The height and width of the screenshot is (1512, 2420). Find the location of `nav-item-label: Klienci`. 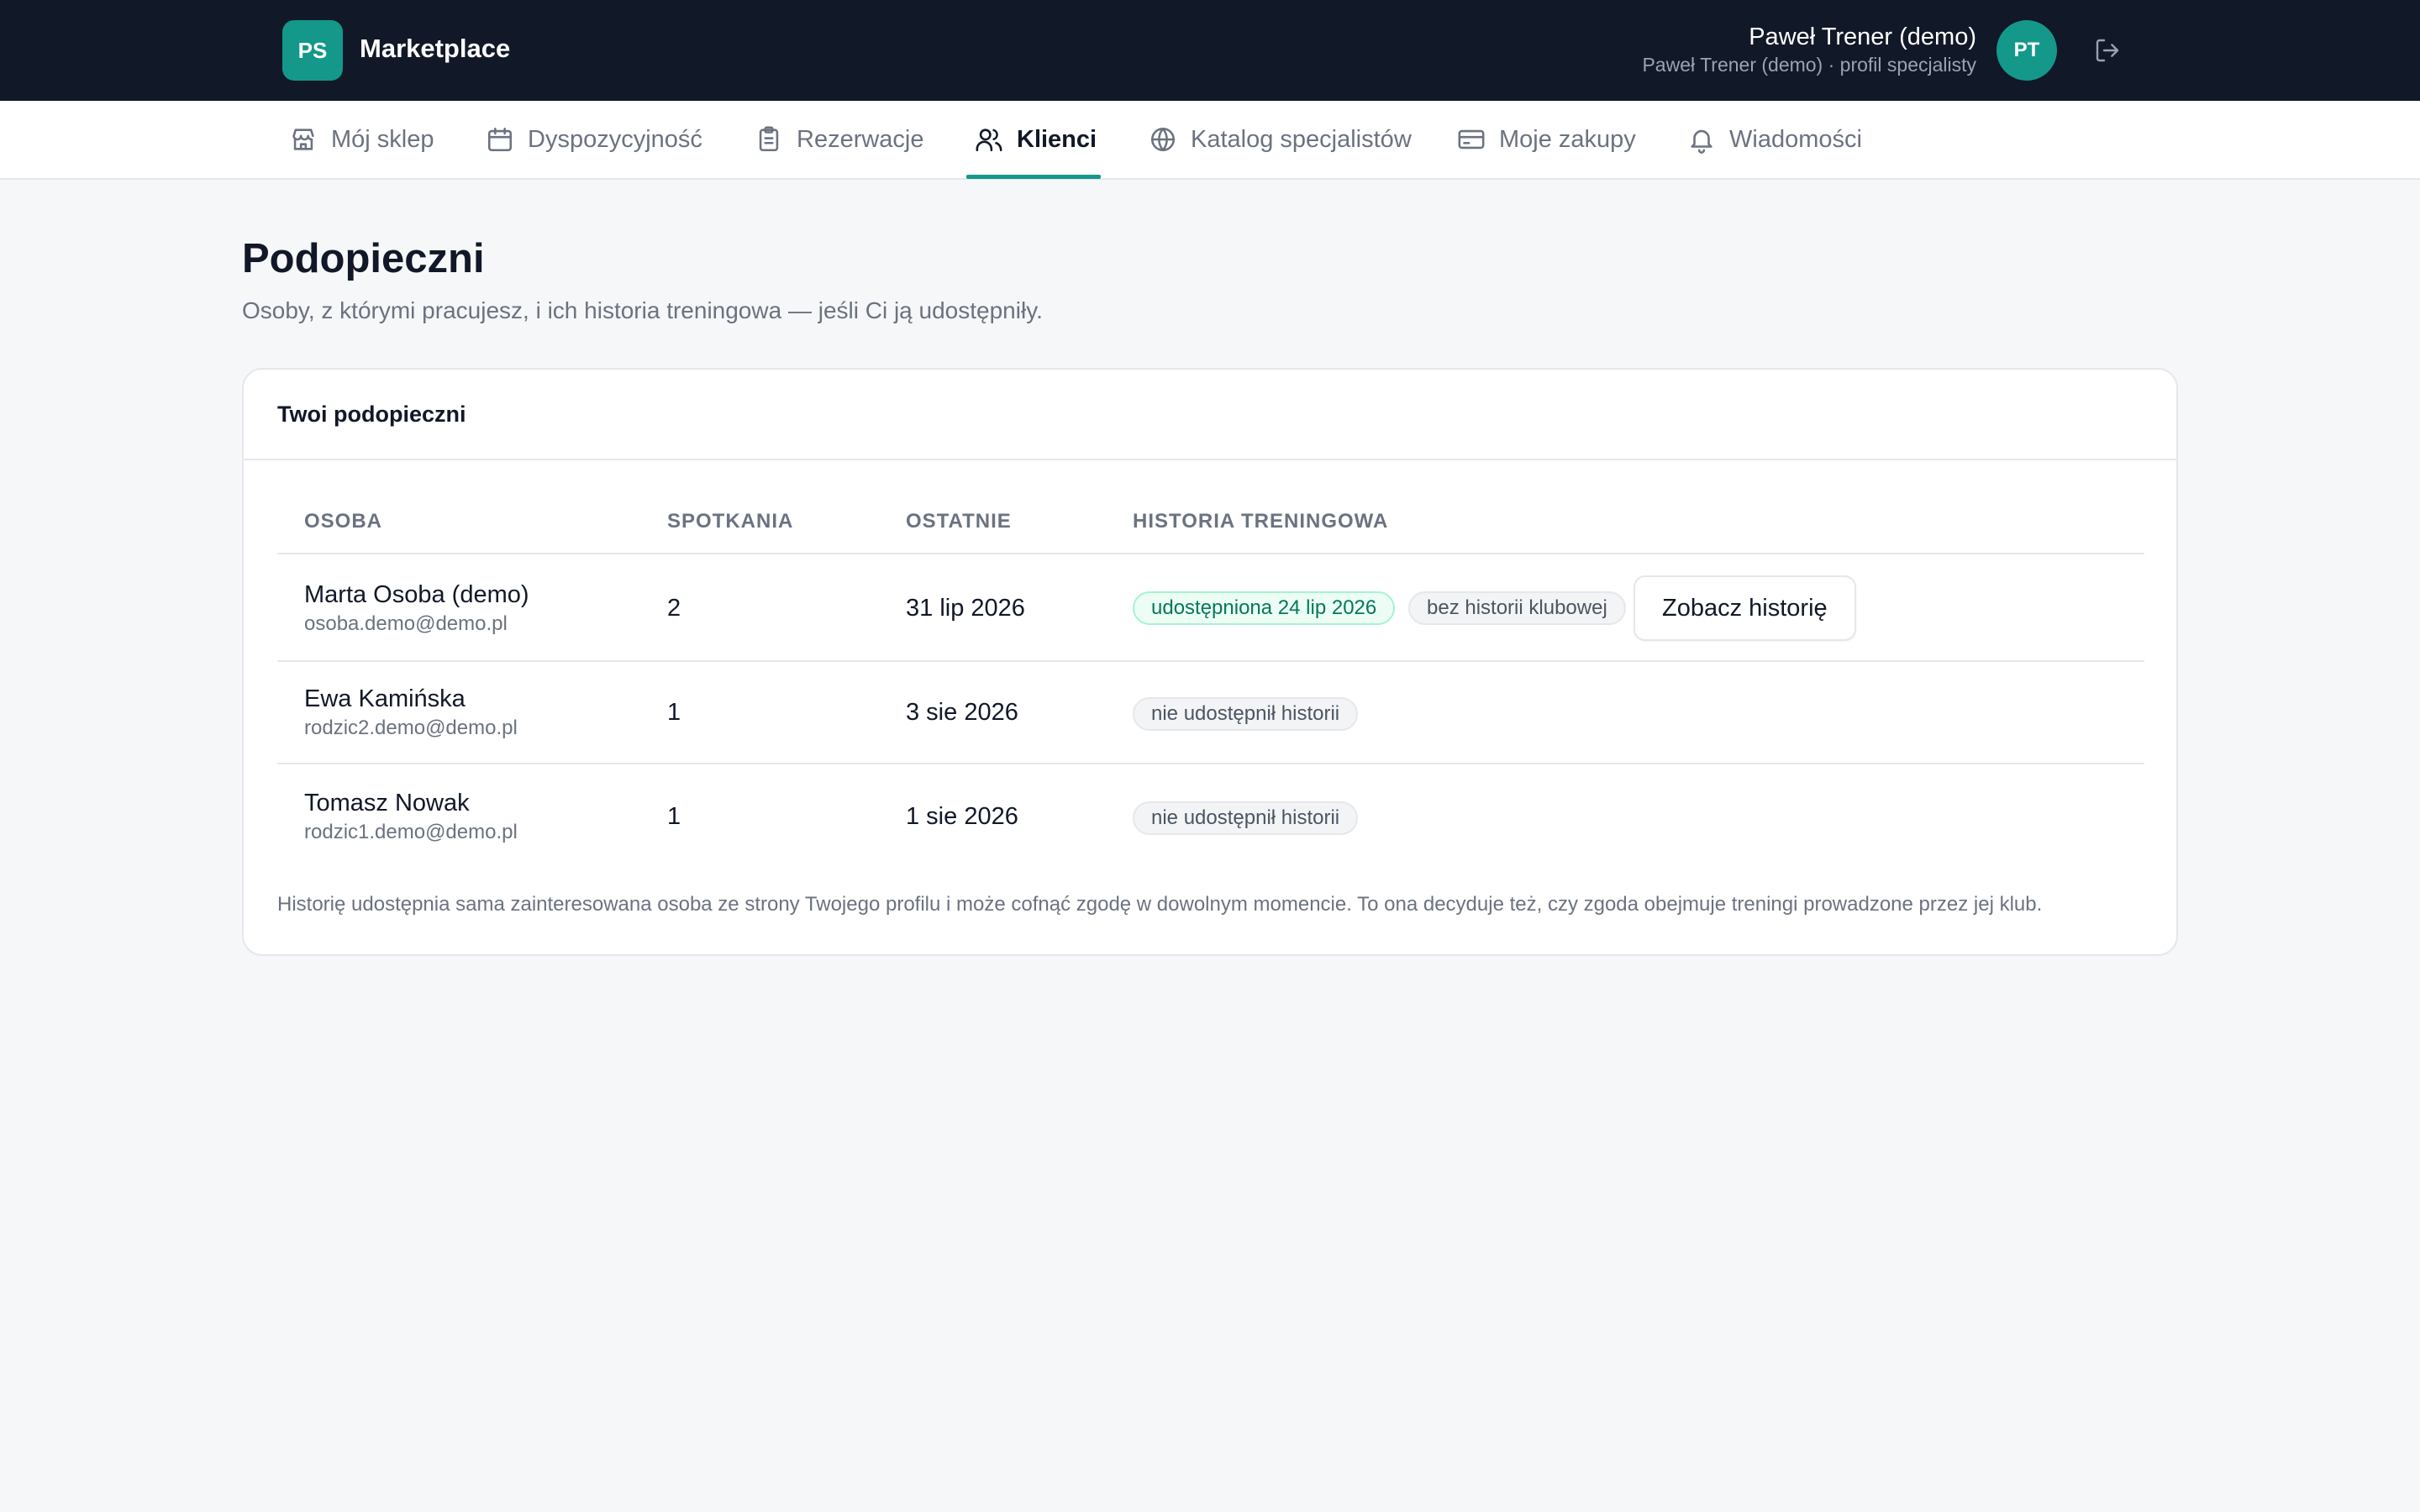

nav-item-label: Klienci is located at coordinates (1057, 139).